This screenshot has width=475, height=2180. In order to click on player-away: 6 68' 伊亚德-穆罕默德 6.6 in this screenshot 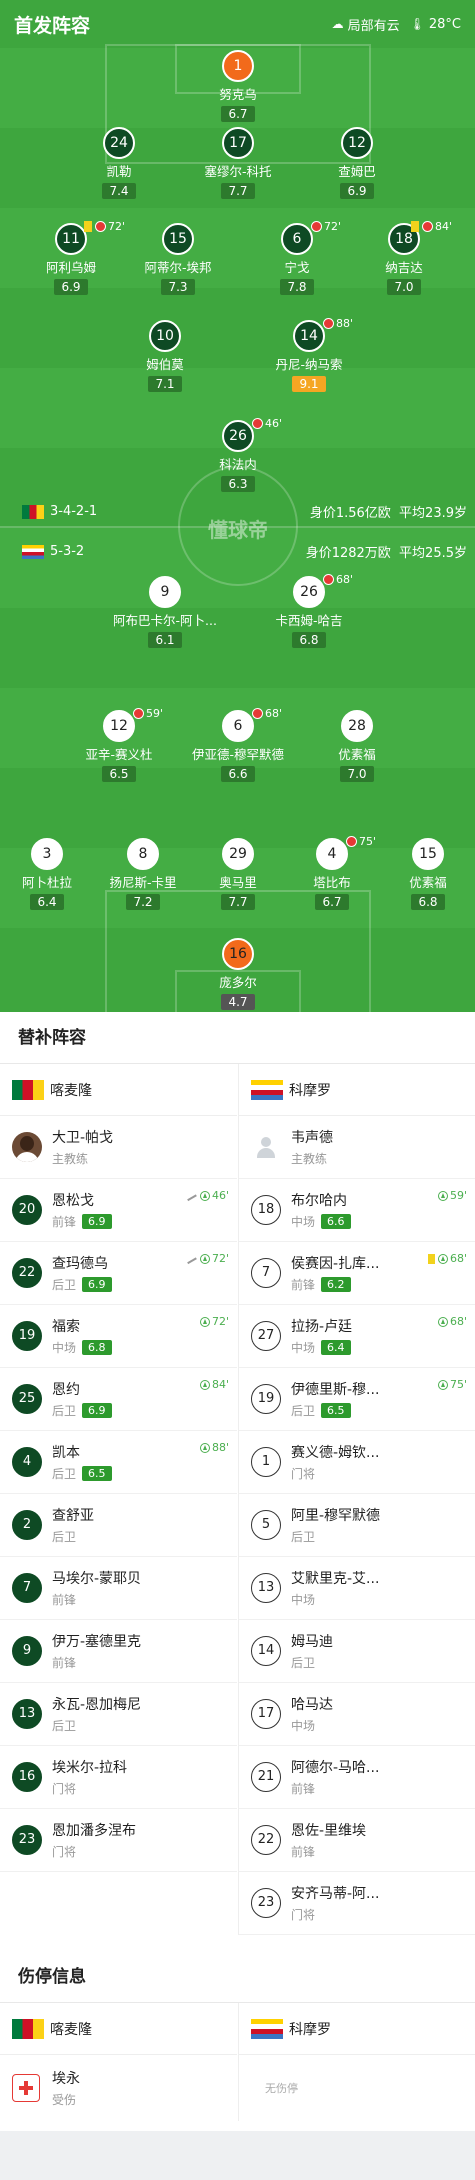, I will do `click(238, 744)`.